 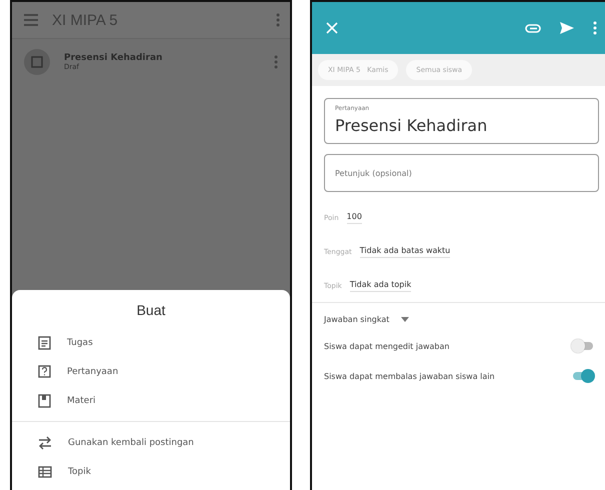 What do you see at coordinates (31, 20) in the screenshot?
I see `menu-icon` at bounding box center [31, 20].